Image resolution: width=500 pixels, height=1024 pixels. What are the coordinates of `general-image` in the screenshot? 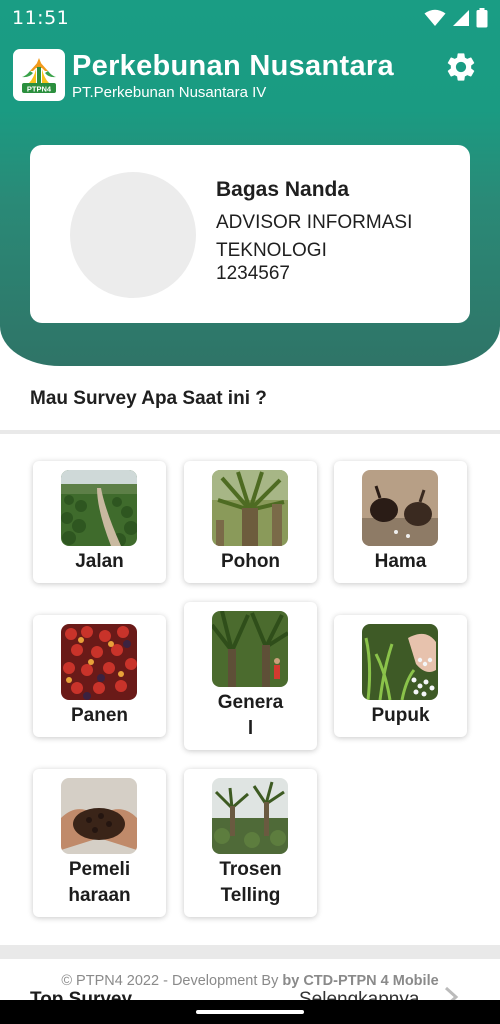 It's located at (250, 649).